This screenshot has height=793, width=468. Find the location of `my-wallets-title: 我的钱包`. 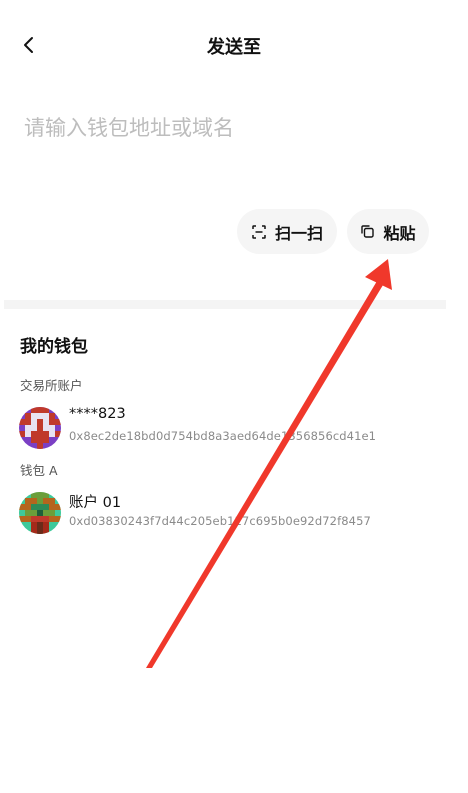

my-wallets-title: 我的钱包 is located at coordinates (54, 347).